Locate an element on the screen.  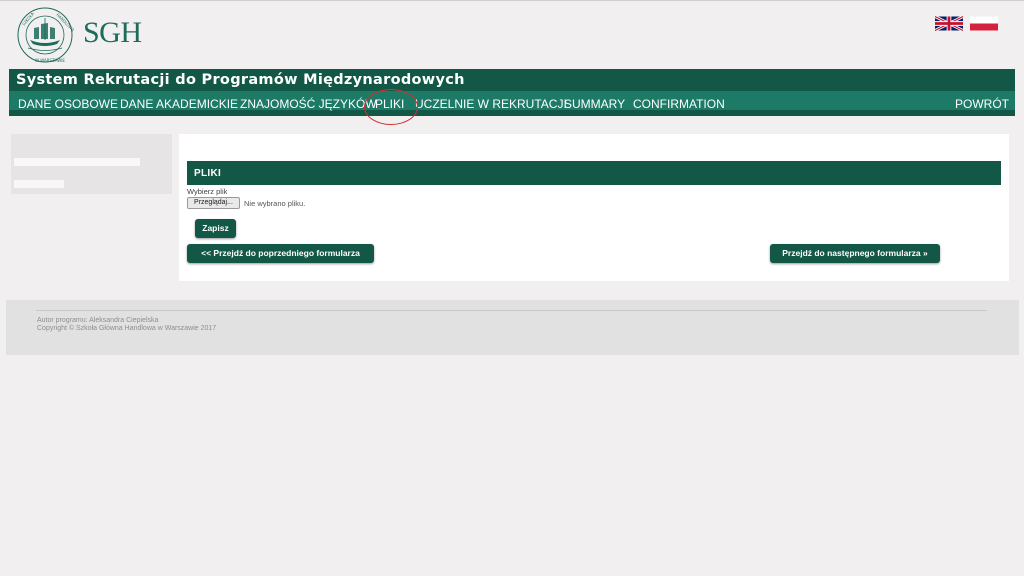
nav-item-dane-osobowe: DANE OSOBOWE is located at coordinates (68, 104).